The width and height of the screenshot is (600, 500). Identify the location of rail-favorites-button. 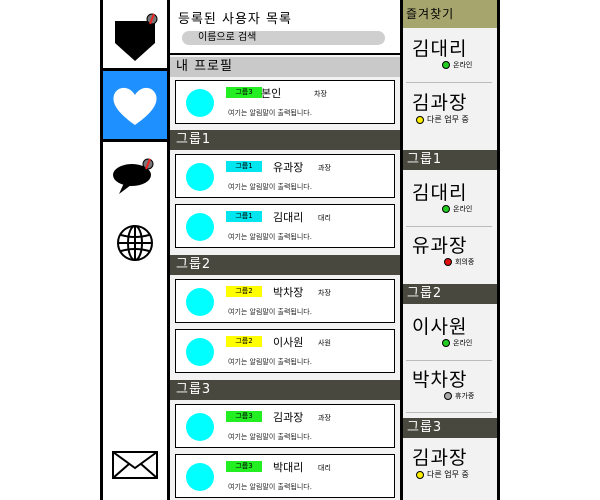
(135, 106).